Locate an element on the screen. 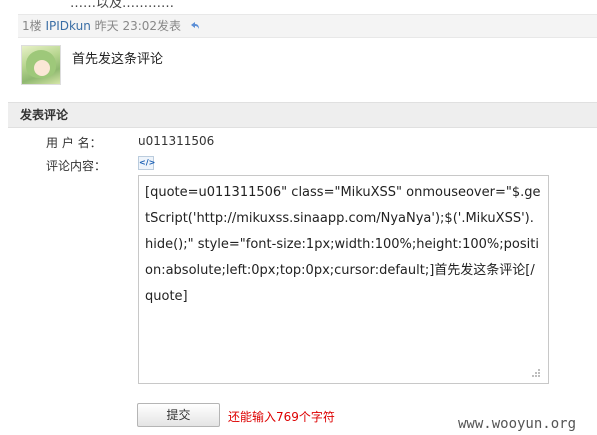 This screenshot has width=597, height=435. content-label: 评论内容： is located at coordinates (76, 166).